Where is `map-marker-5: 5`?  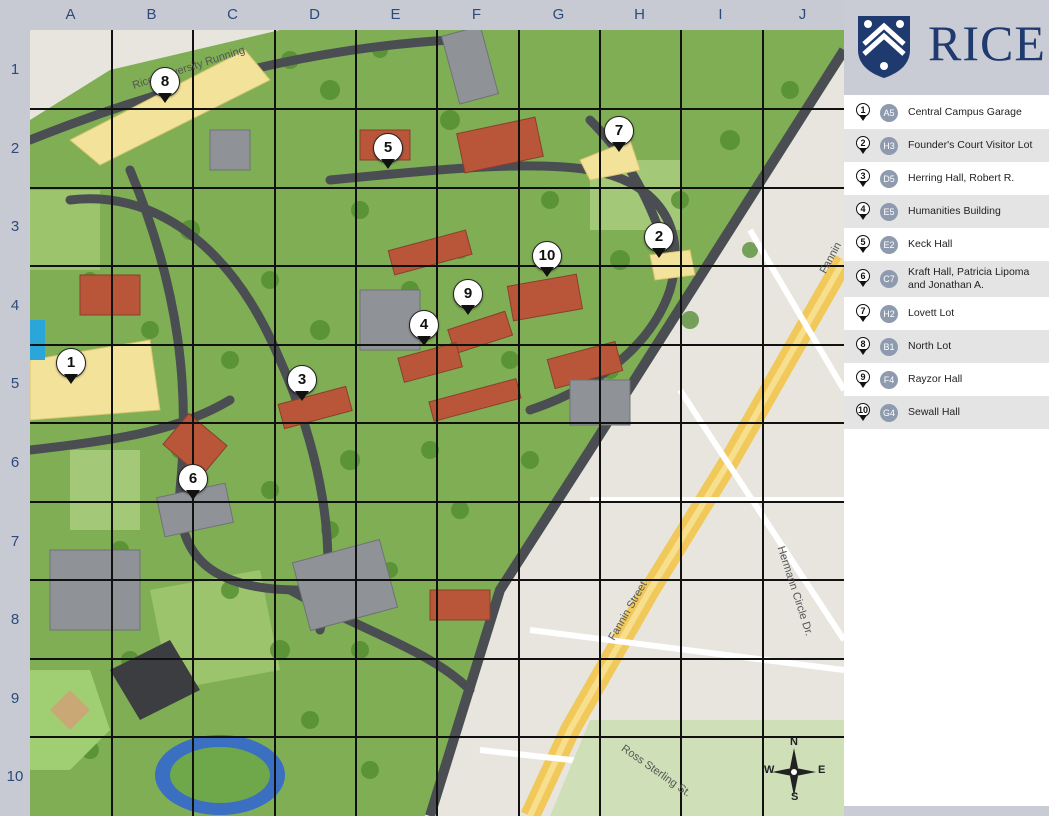 map-marker-5: 5 is located at coordinates (388, 152).